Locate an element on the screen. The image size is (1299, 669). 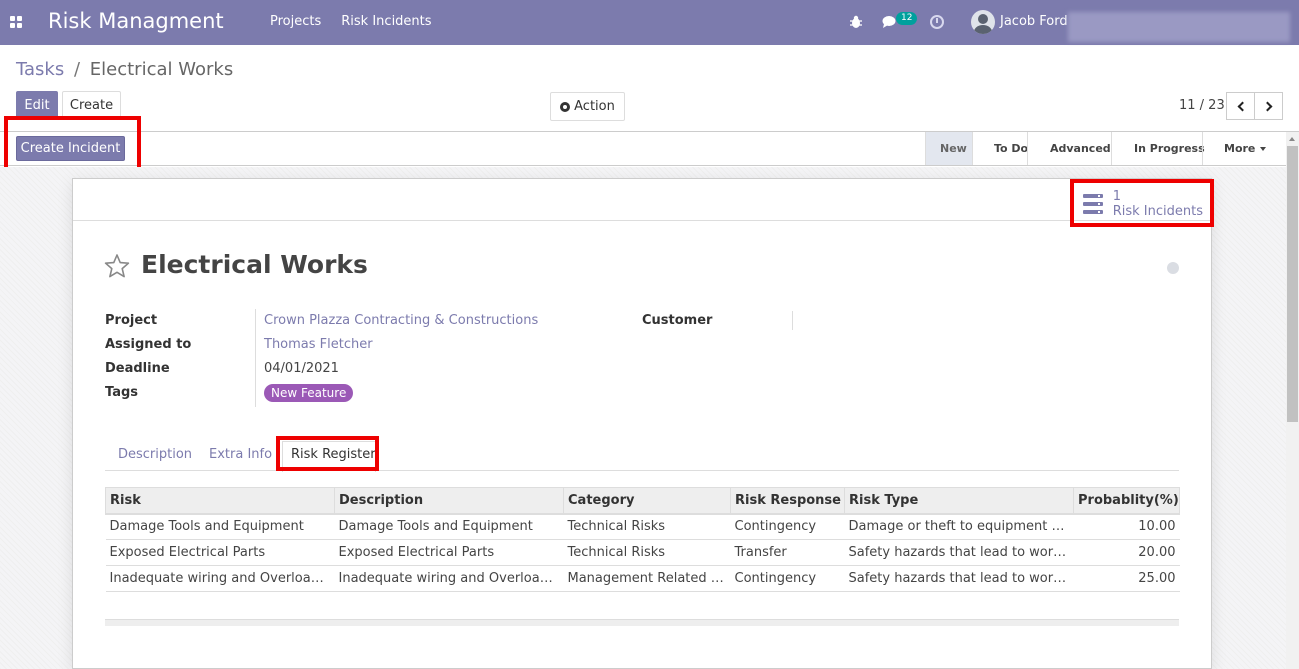
assigned-to-label: Assigned to is located at coordinates (148, 344).